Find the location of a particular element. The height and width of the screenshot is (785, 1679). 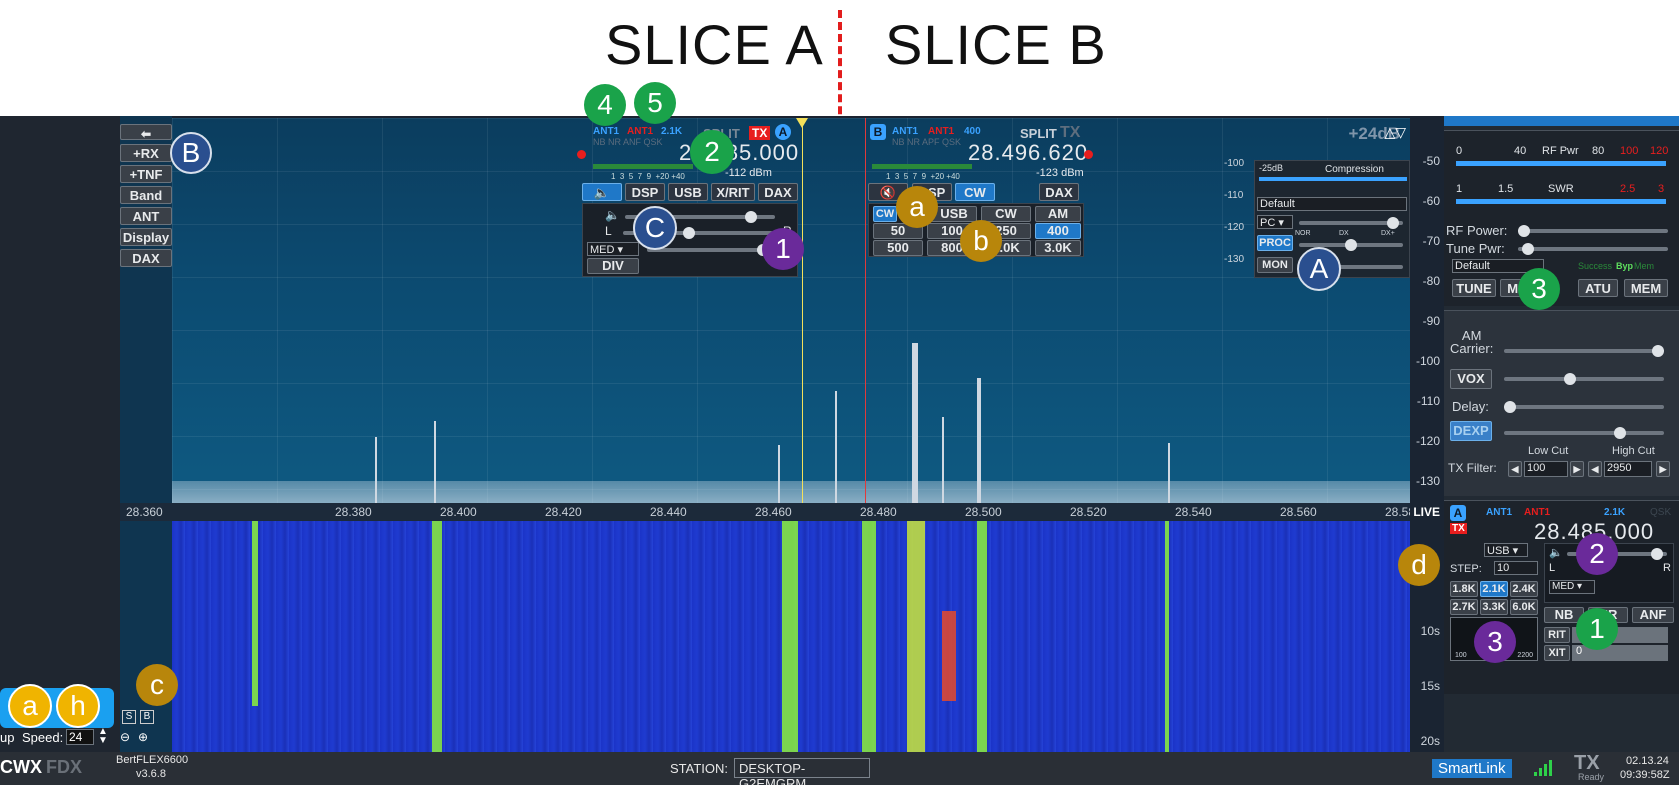

slice-b-filter-500: 500 is located at coordinates (898, 248).